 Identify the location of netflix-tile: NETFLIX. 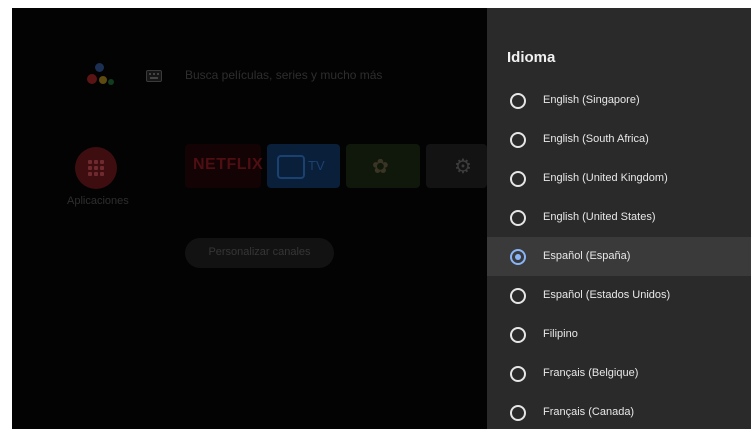
(224, 166).